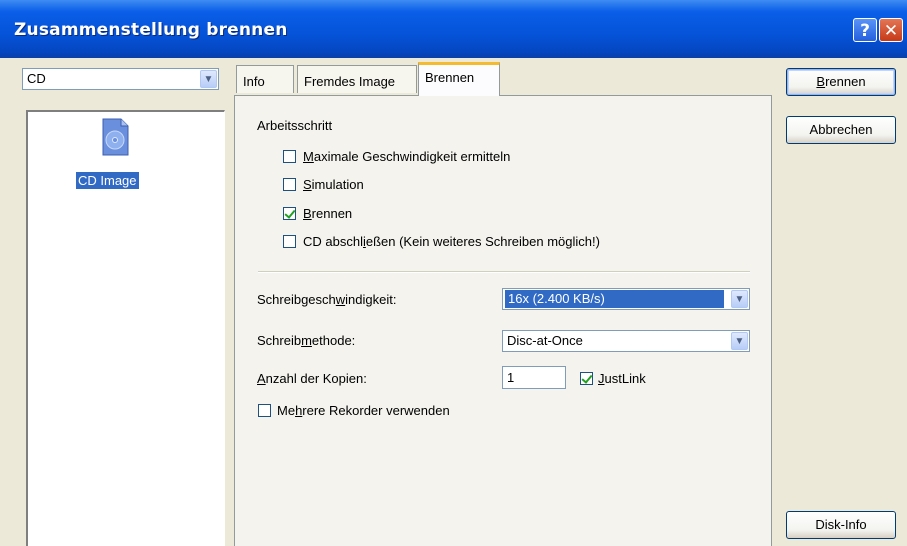 Image resolution: width=907 pixels, height=546 pixels. What do you see at coordinates (450, 77) in the screenshot?
I see `tab-label: Brennen` at bounding box center [450, 77].